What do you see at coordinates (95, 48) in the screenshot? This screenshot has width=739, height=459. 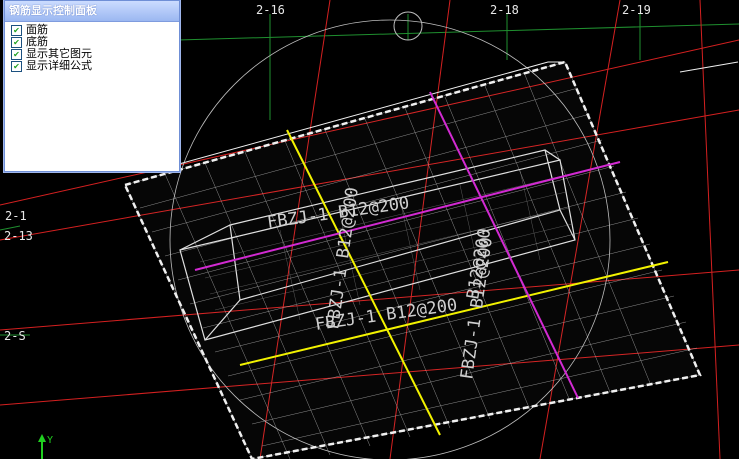 I see `panel-options: ✔ 面筋 ✔ 底筋 ✔ 显示其它图元 ✔ 显示详细公式` at bounding box center [95, 48].